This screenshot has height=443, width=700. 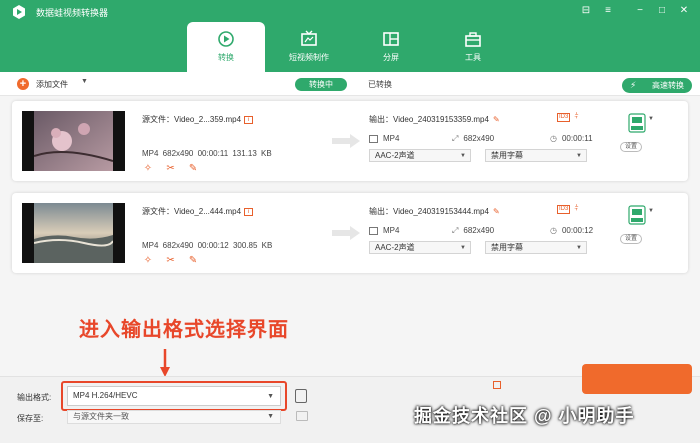 I want to click on fast-convert-label: 高速转换, so click(x=668, y=85).